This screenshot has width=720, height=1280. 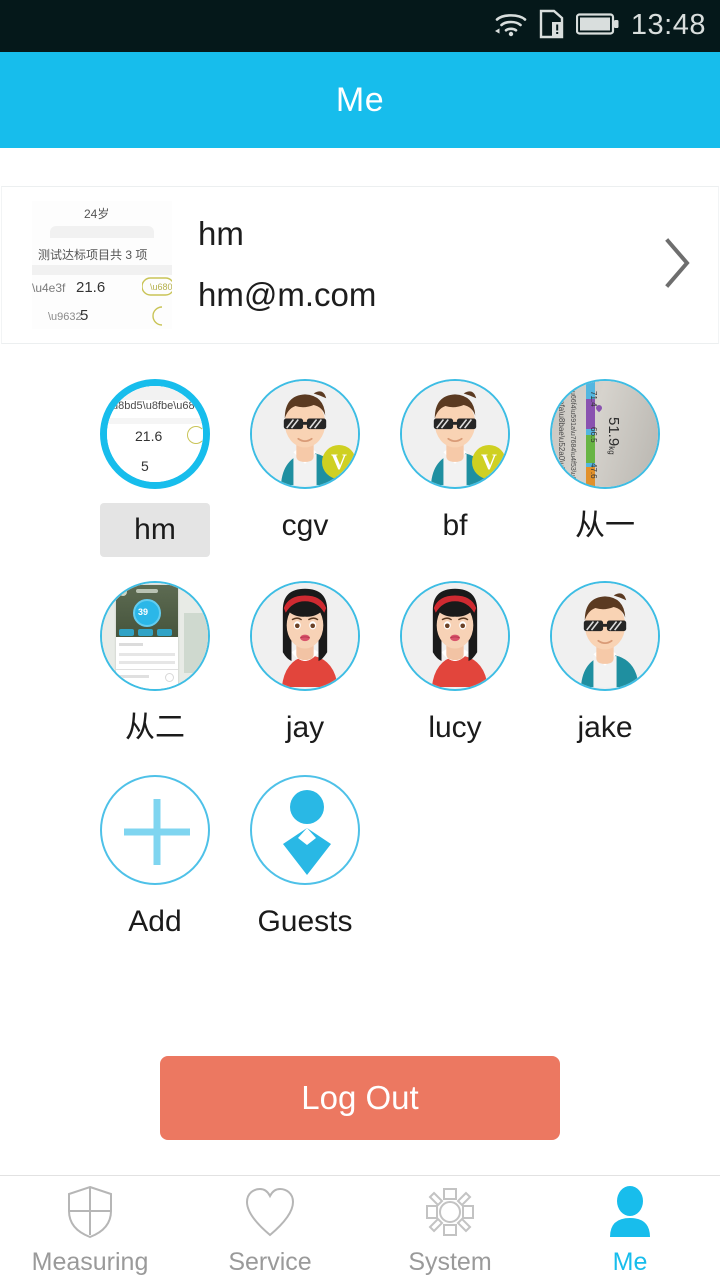 I want to click on member-cell: jake, so click(x=605, y=666).